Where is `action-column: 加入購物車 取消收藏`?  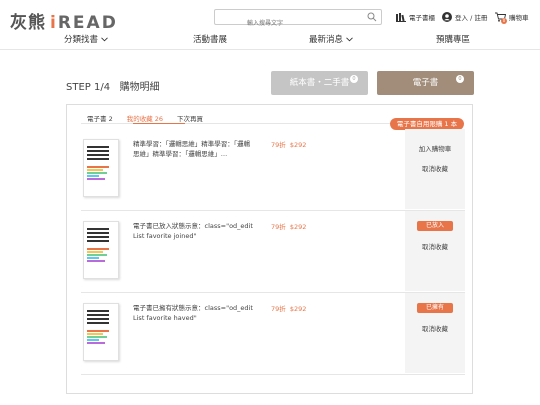
action-column: 加入購物車 取消收藏 is located at coordinates (435, 169).